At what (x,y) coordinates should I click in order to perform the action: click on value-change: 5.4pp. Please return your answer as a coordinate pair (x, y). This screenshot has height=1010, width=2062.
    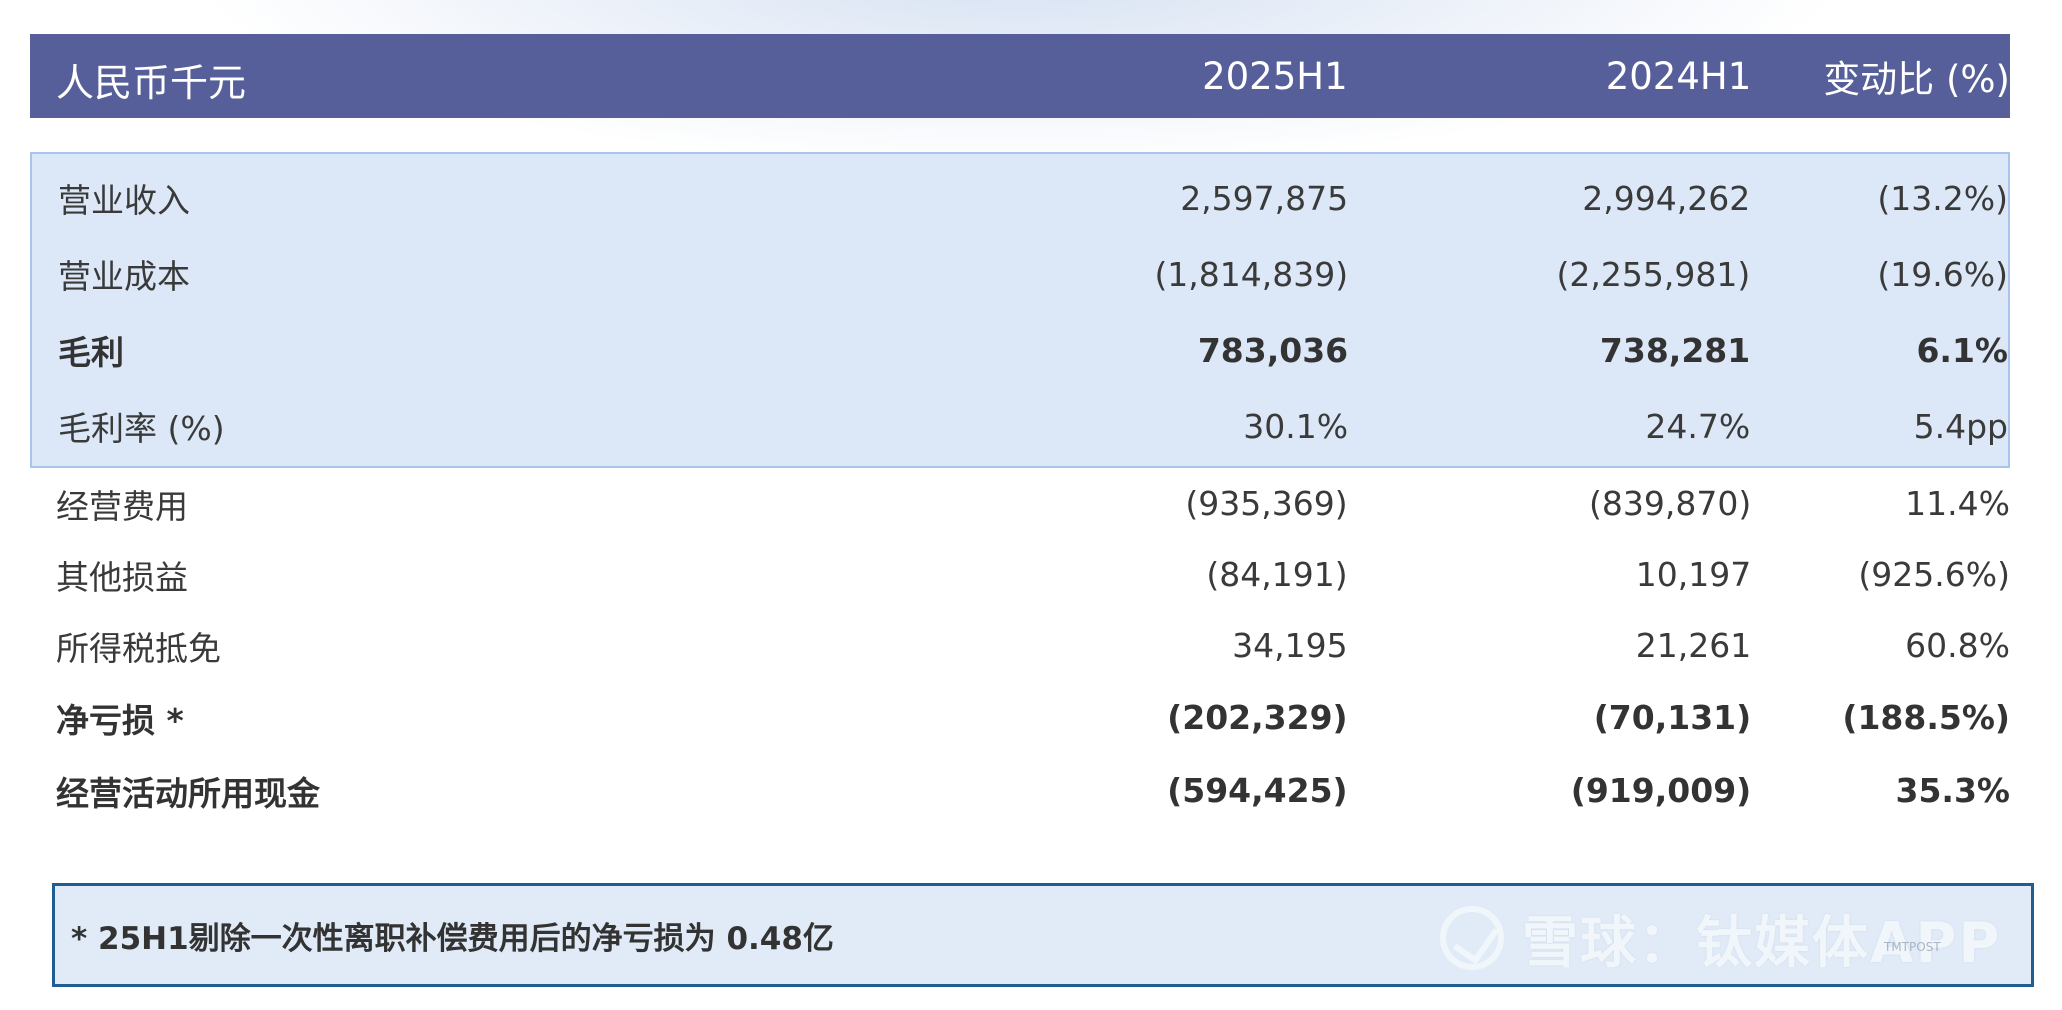
    Looking at the image, I should click on (1960, 426).